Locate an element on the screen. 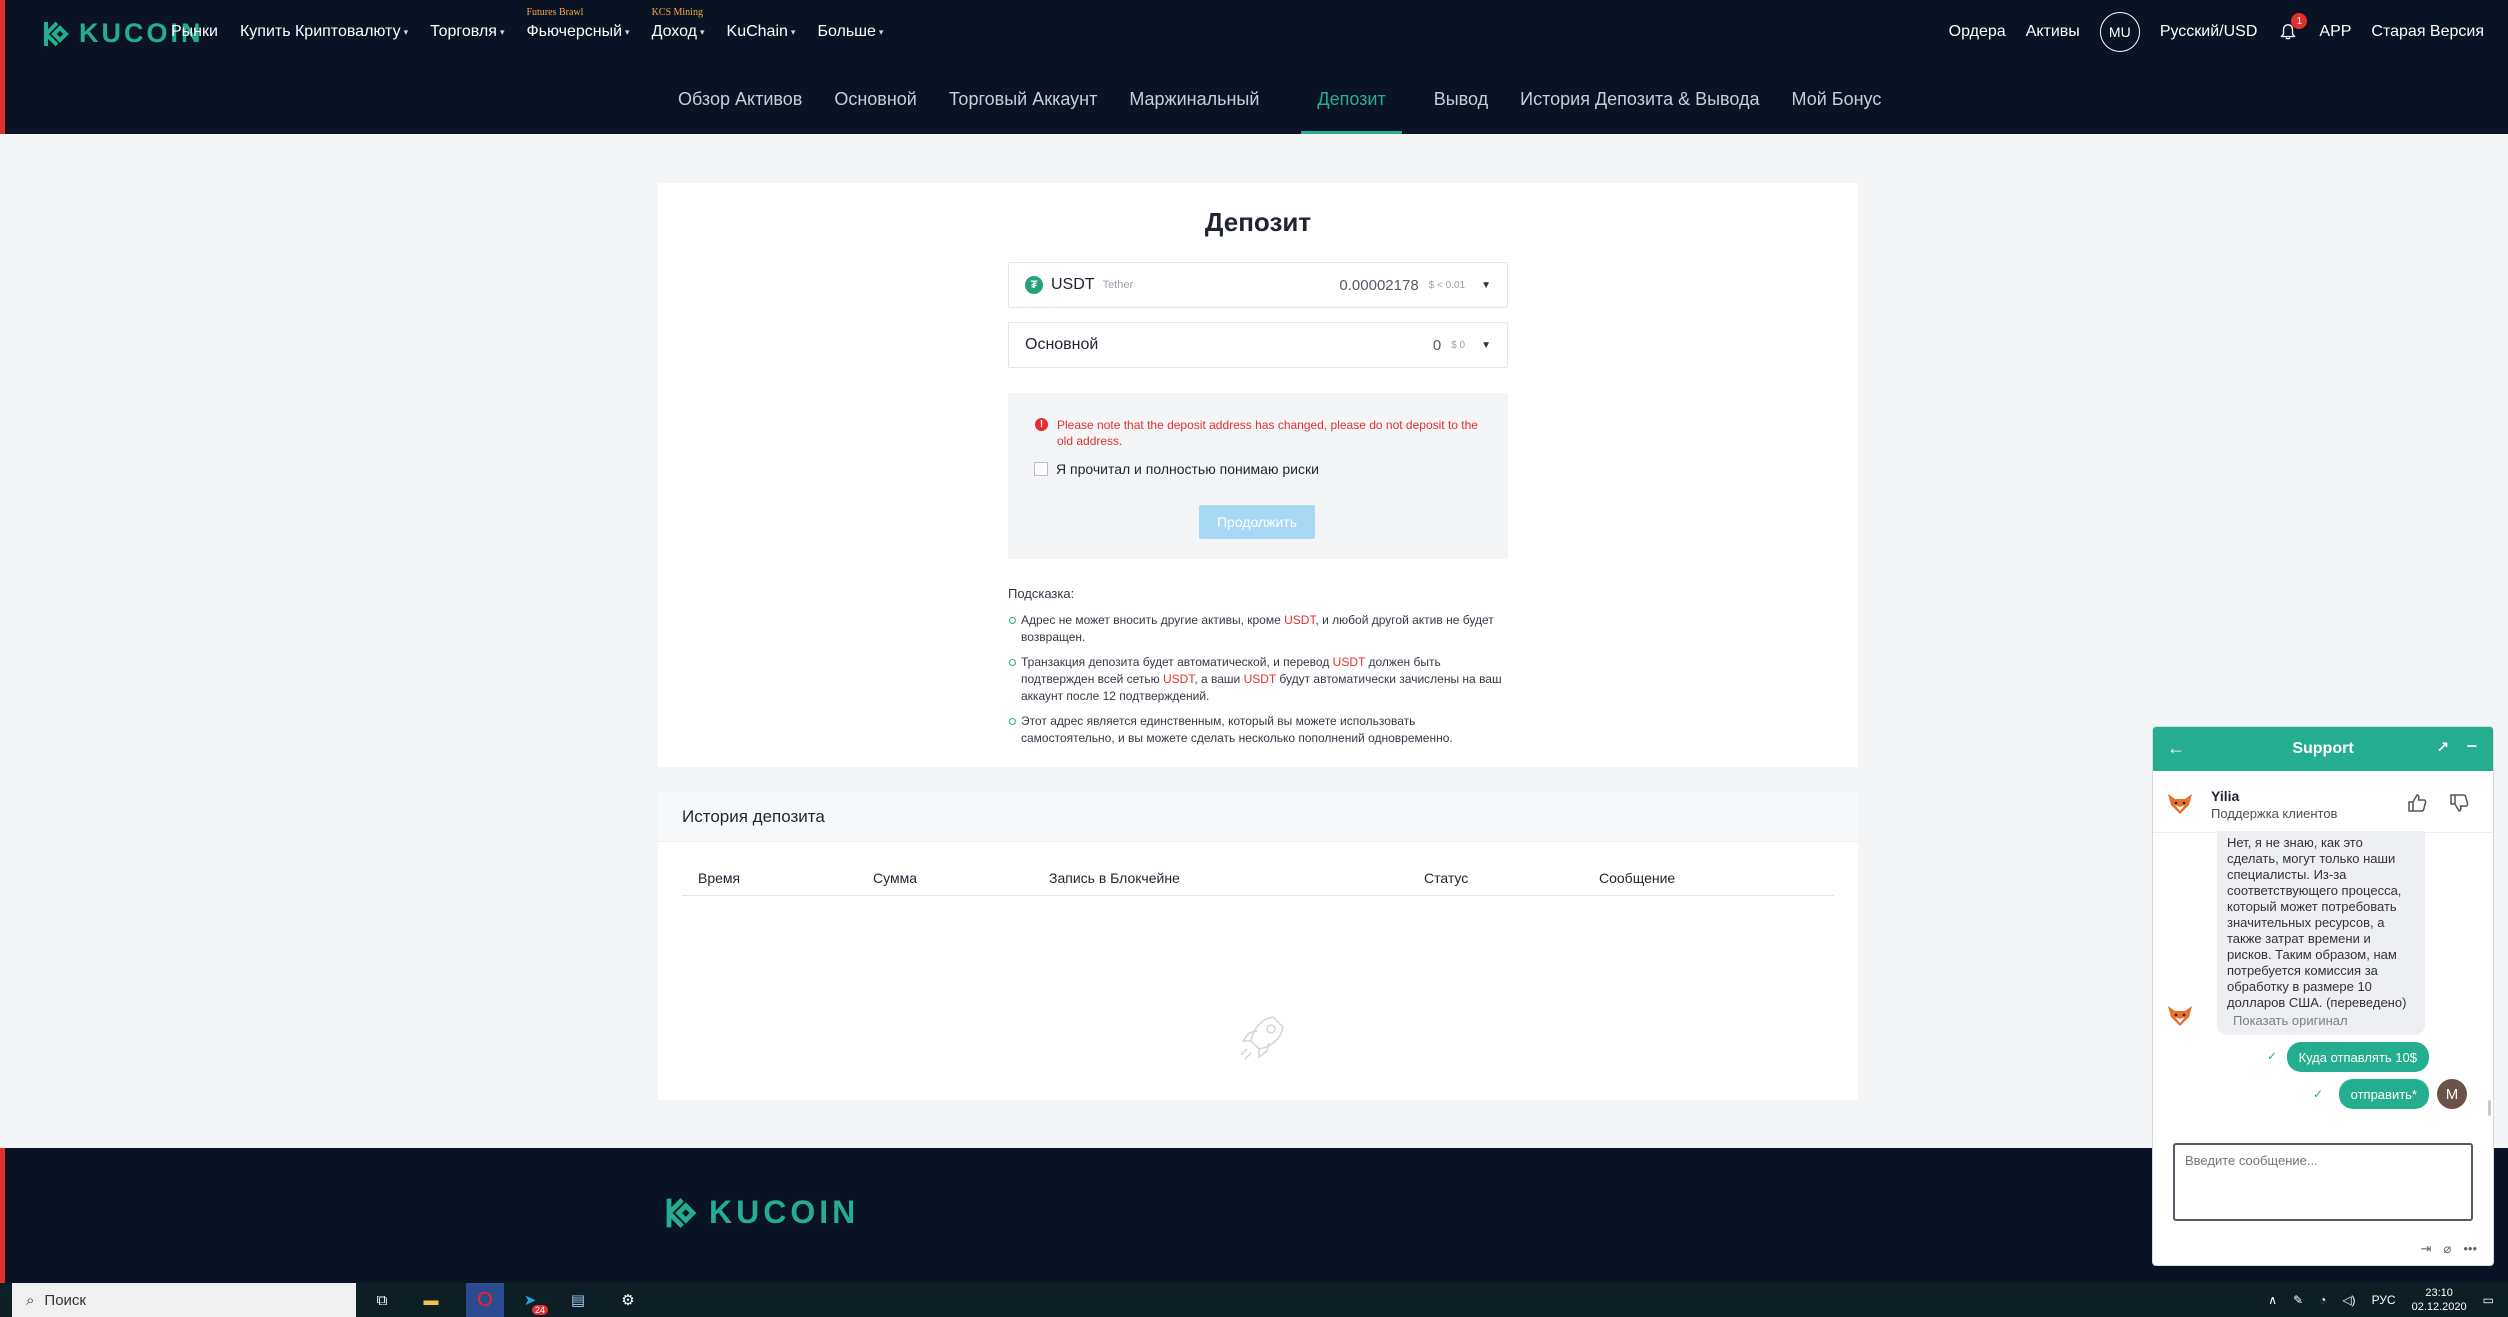  opera-browser-icon: O is located at coordinates (485, 1300).